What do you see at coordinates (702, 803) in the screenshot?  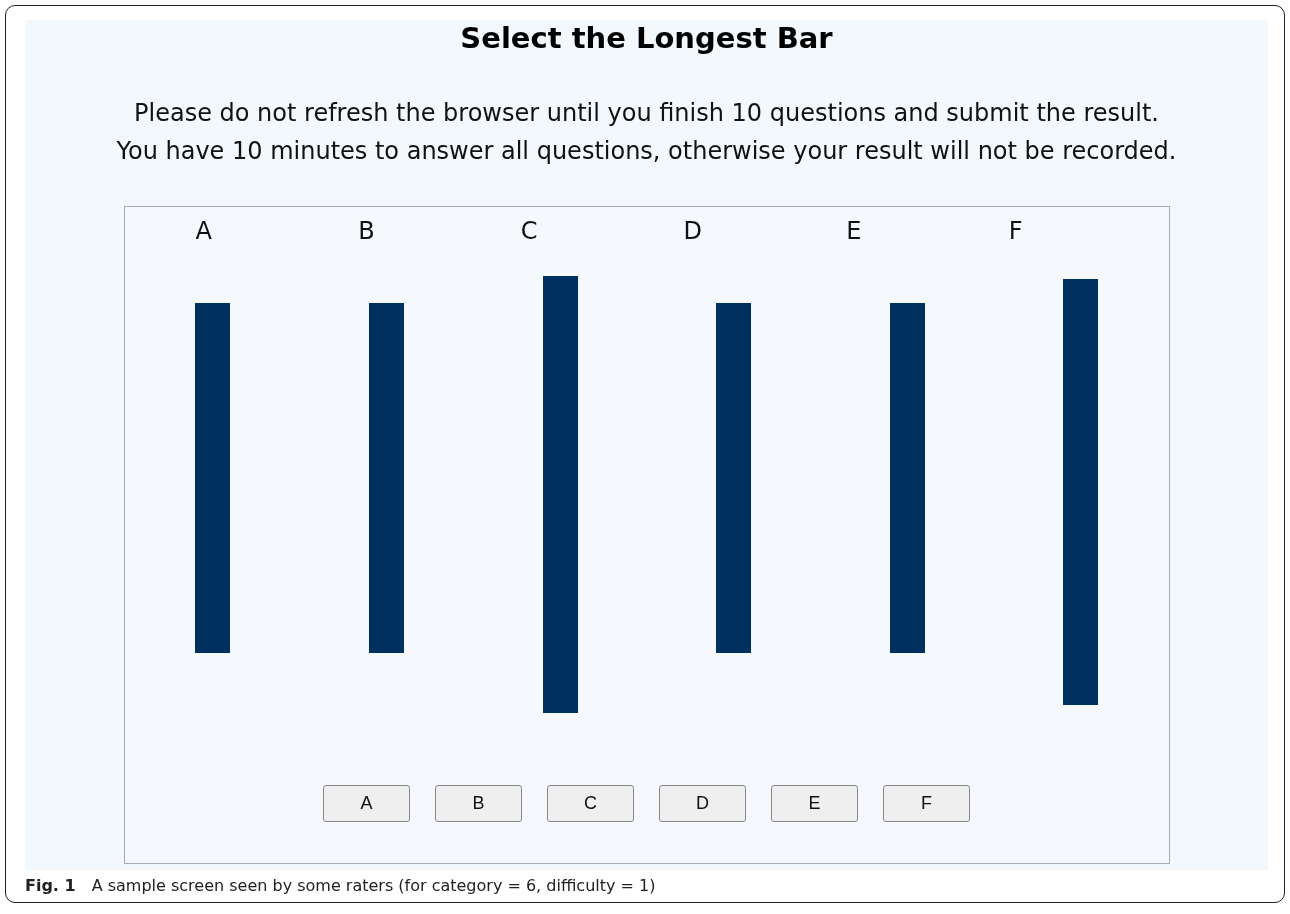 I see `answer-button: D` at bounding box center [702, 803].